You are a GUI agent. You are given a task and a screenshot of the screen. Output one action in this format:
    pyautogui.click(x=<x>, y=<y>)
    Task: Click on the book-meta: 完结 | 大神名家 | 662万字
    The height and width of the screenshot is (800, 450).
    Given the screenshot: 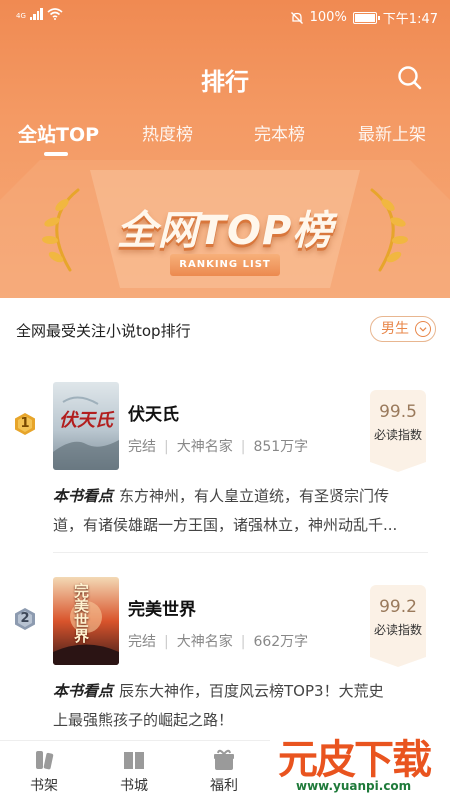 What is the action you would take?
    pyautogui.click(x=218, y=642)
    